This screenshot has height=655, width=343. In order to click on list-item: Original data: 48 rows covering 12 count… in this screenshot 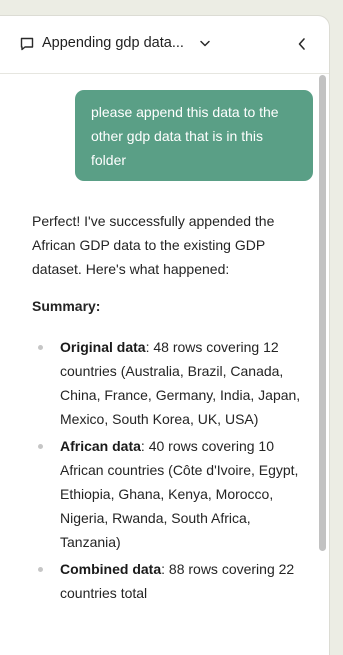, I will do `click(172, 383)`.